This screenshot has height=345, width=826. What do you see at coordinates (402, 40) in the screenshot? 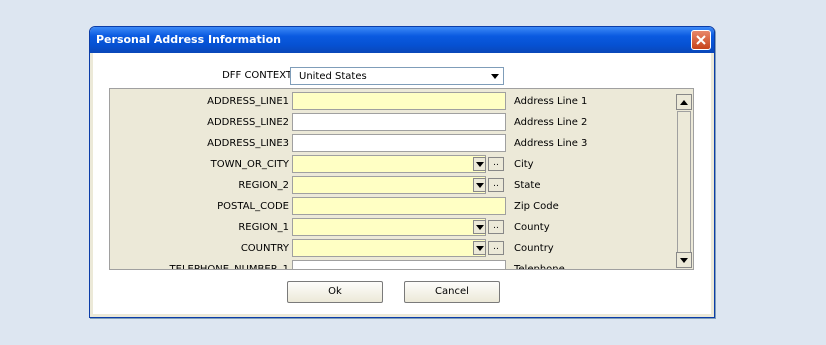
I see `dialog-titlebar: Personal Address Information` at bounding box center [402, 40].